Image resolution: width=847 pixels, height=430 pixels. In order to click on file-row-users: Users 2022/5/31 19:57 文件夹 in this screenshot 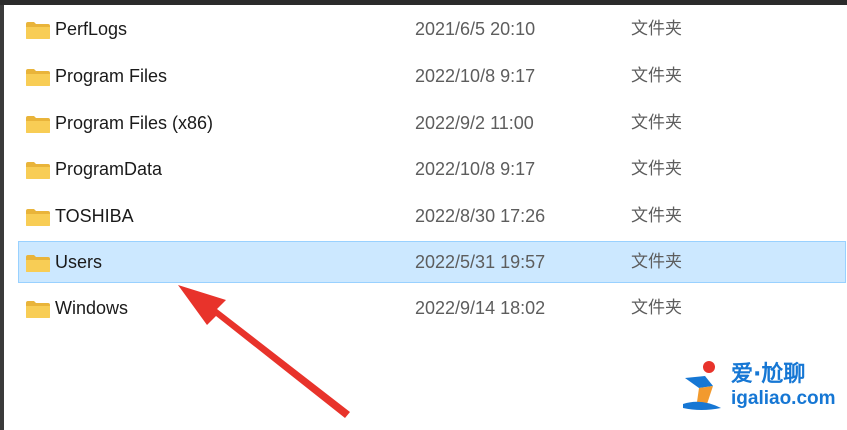, I will do `click(432, 262)`.